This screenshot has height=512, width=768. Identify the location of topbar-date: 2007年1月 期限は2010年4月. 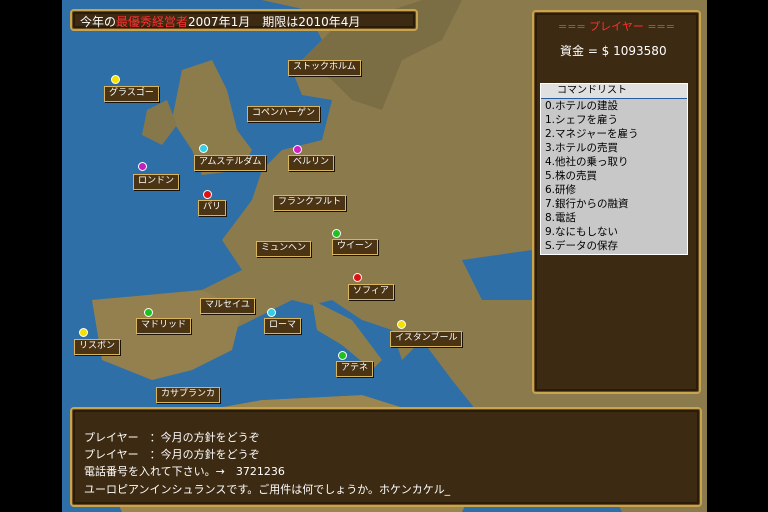
(274, 22).